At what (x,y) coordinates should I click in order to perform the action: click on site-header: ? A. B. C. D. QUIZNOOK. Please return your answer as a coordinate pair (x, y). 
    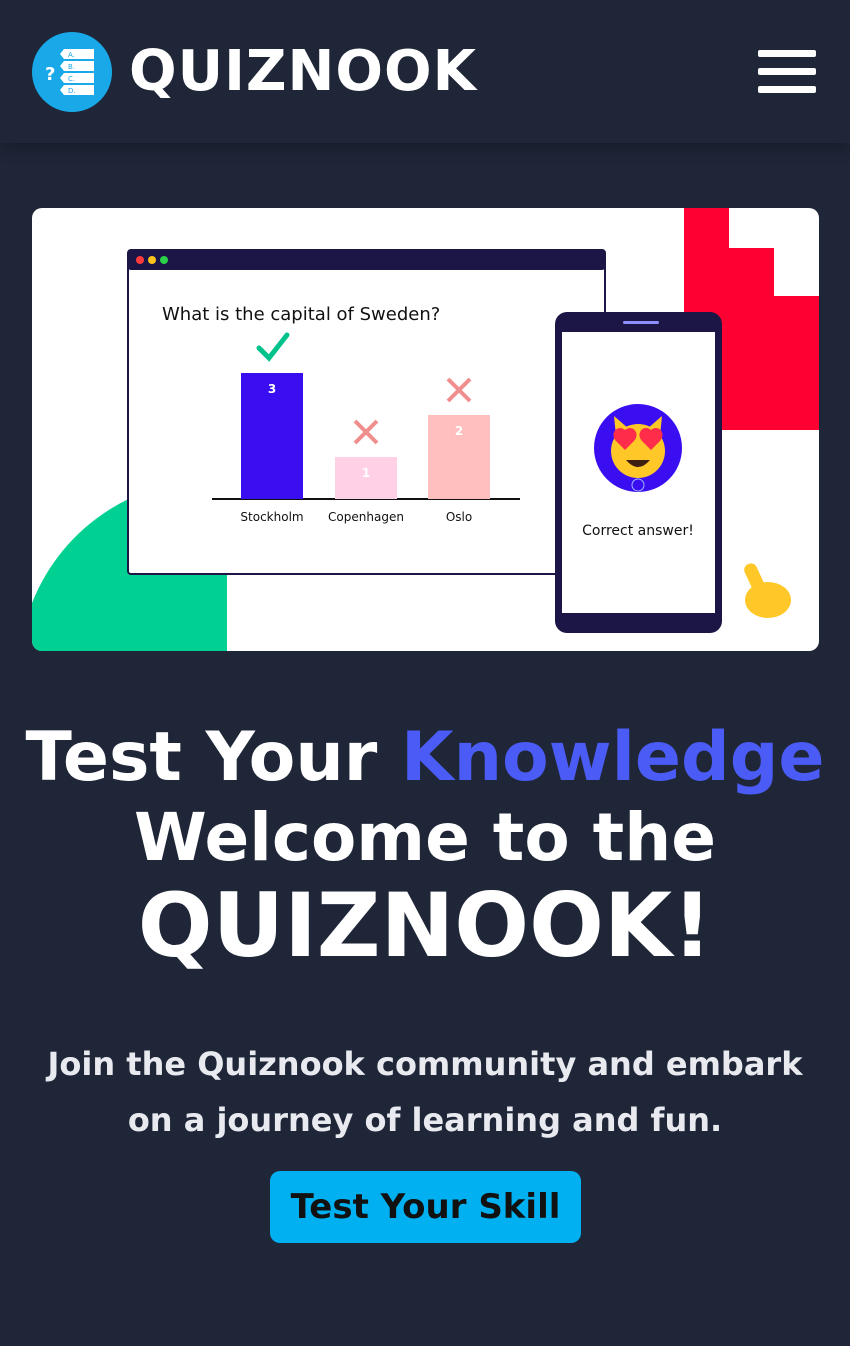
    Looking at the image, I should click on (425, 71).